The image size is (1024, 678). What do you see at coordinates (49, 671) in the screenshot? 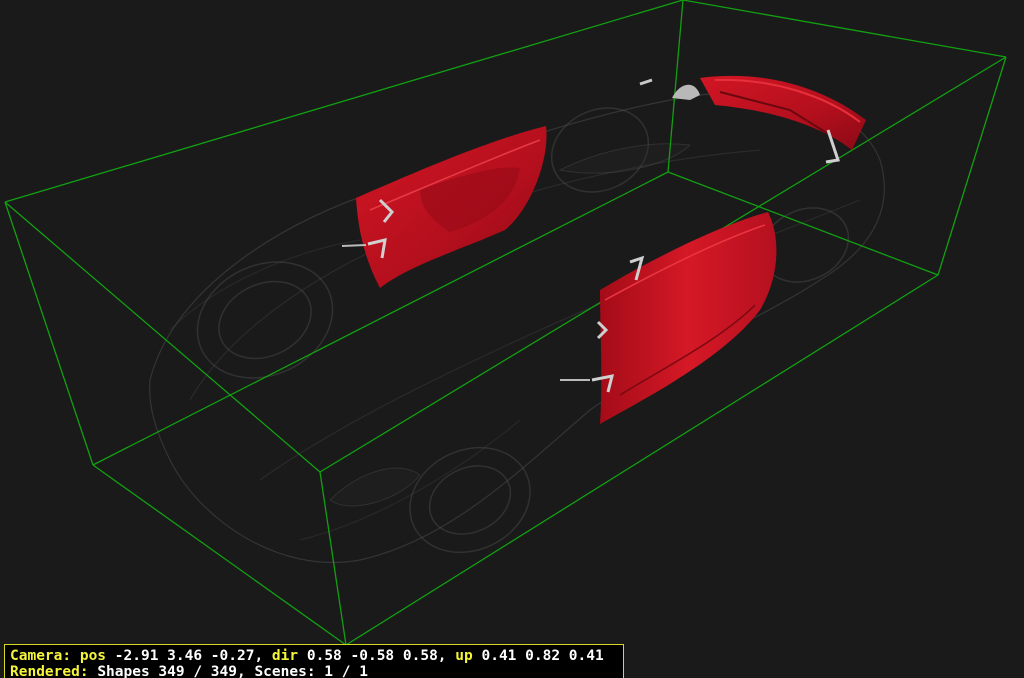
I see `rendered-label: Rendered:` at bounding box center [49, 671].